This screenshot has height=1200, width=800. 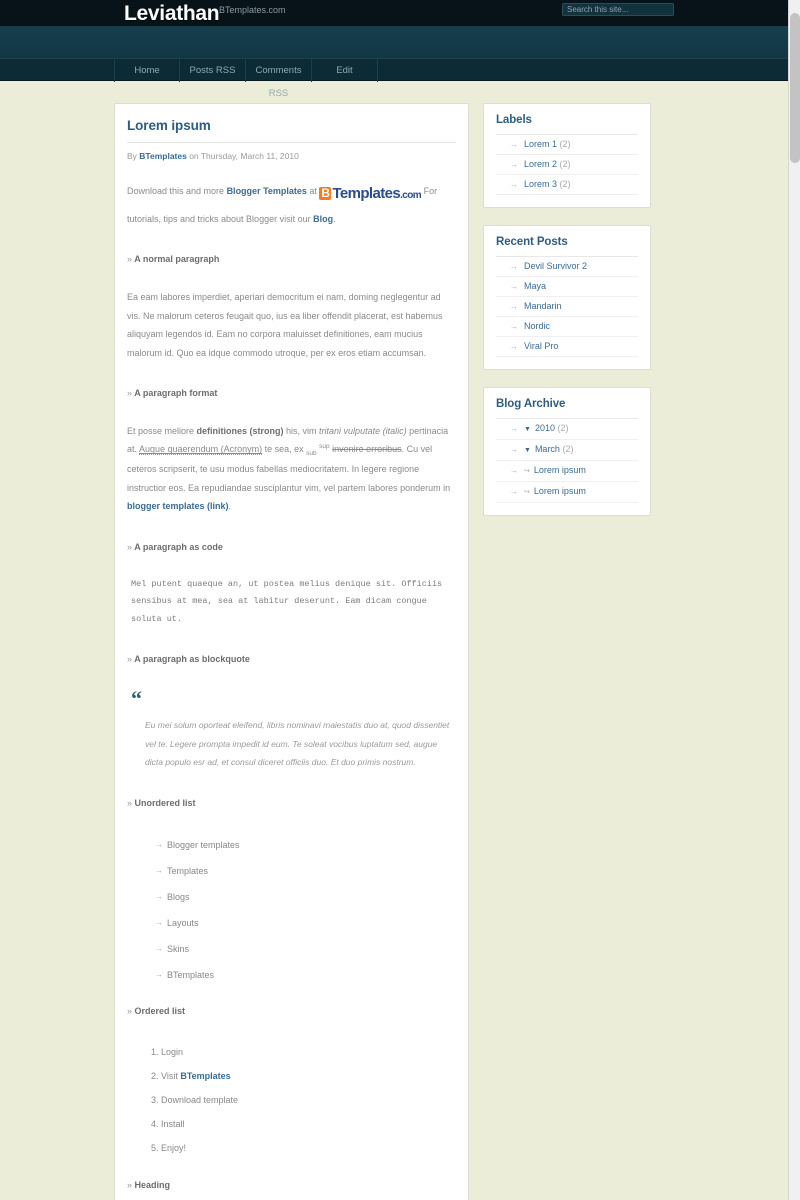 I want to click on fmt-strong: definitiones (strong), so click(x=240, y=430).